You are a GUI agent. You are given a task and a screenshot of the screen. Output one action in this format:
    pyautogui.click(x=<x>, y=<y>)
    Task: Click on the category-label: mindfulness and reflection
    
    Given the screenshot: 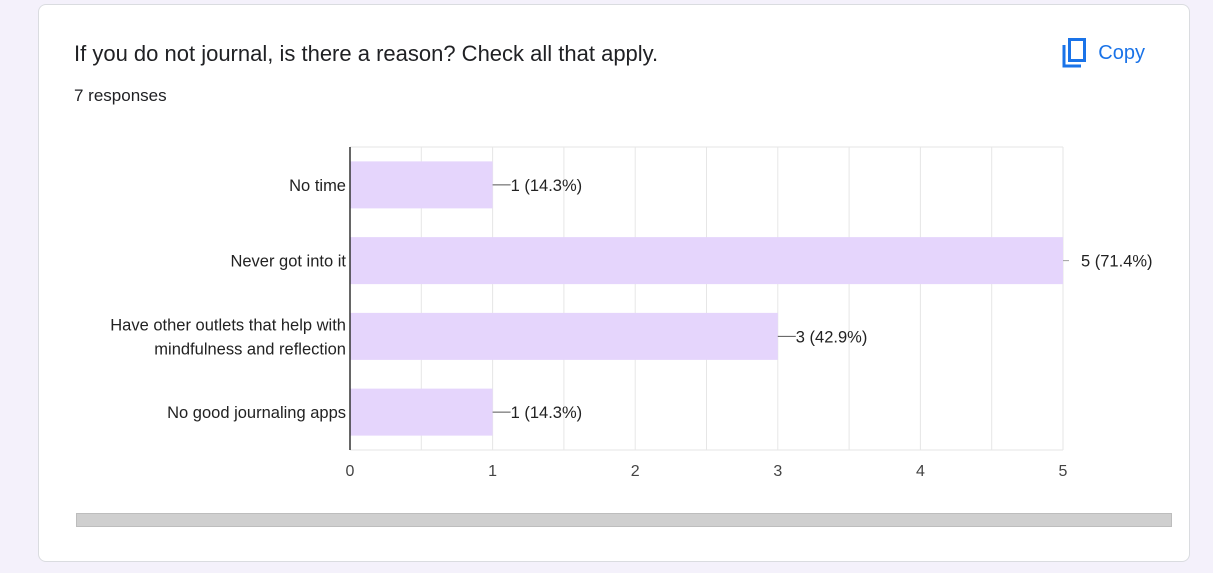 What is the action you would take?
    pyautogui.click(x=250, y=349)
    